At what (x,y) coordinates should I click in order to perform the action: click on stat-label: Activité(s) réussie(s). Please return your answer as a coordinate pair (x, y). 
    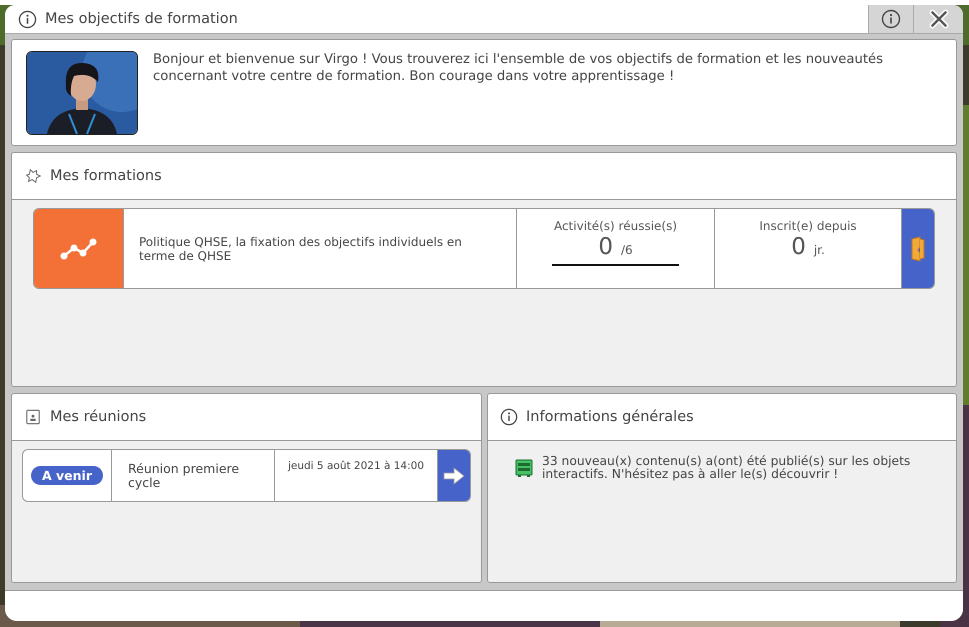
    Looking at the image, I should click on (616, 226).